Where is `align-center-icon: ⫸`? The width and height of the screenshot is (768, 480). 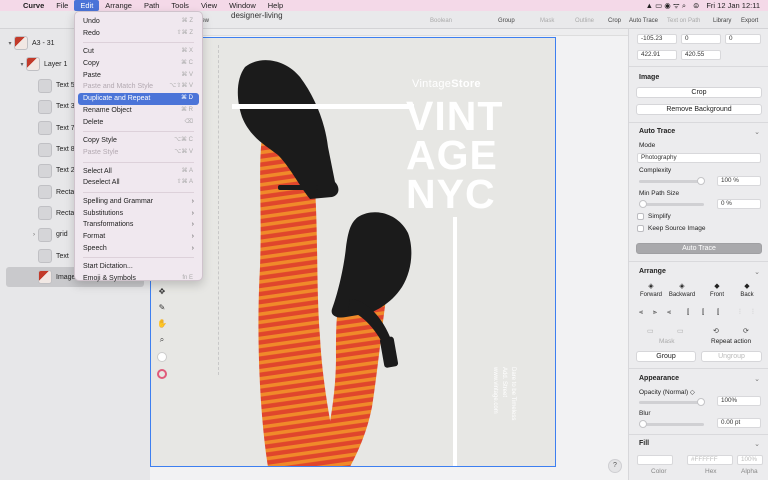 align-center-icon: ⫸ is located at coordinates (655, 313).